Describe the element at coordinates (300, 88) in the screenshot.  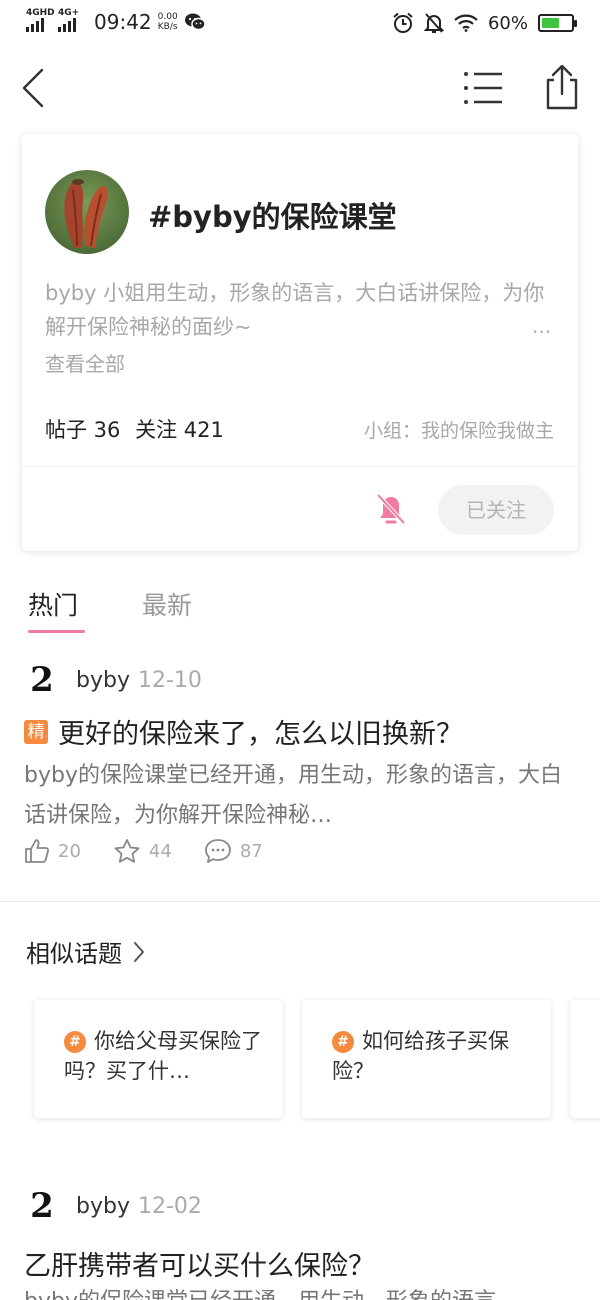
I see `nav-bar` at that location.